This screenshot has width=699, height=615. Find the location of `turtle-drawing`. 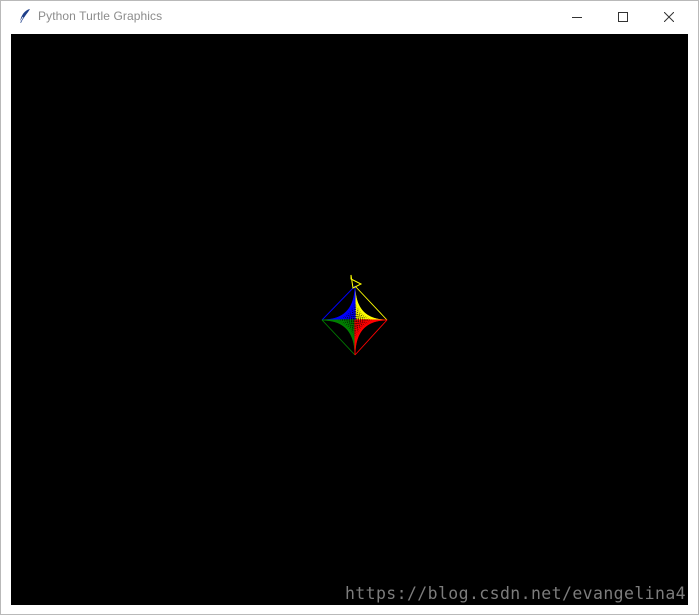

turtle-drawing is located at coordinates (354, 315).